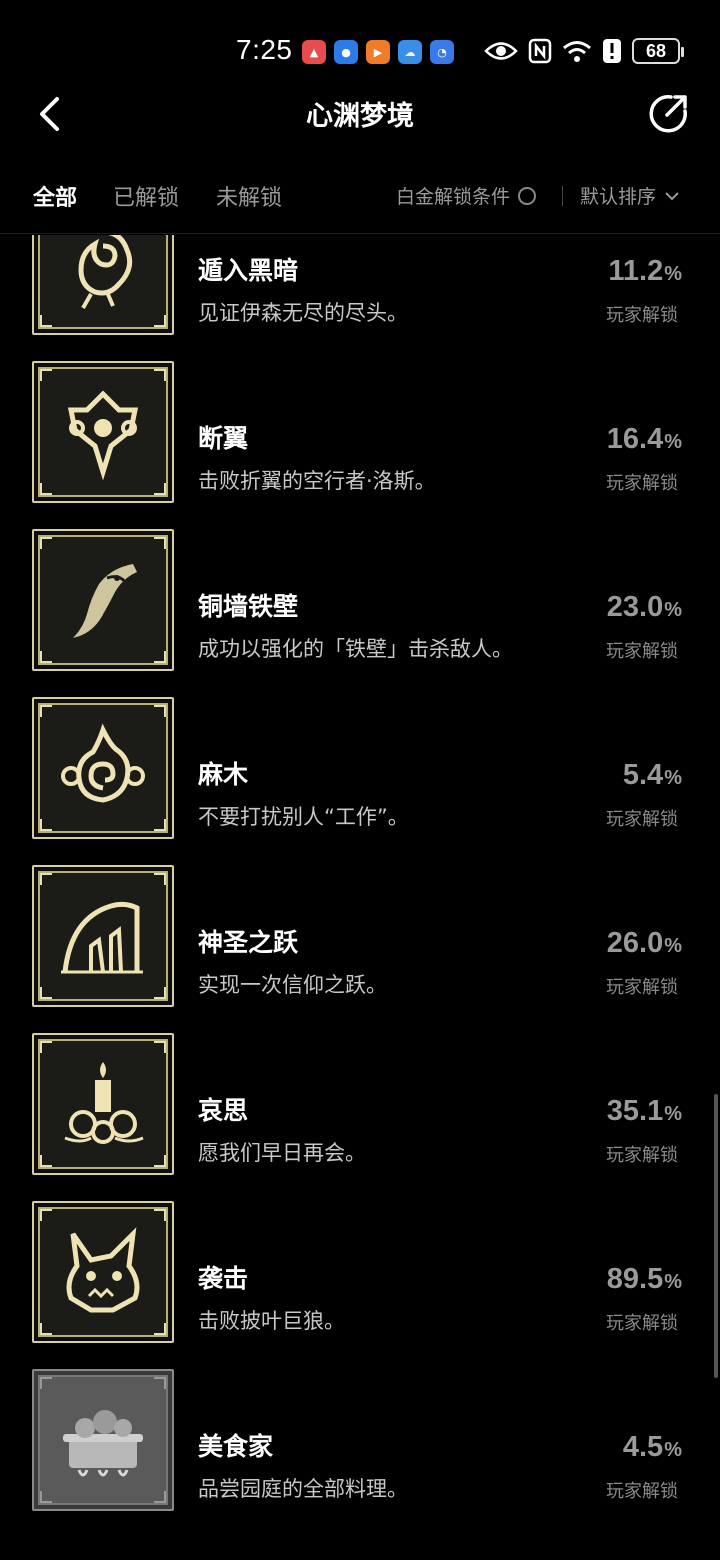 This screenshot has width=720, height=1560. Describe the element at coordinates (223, 438) in the screenshot. I see `achievement-name: 断翼` at that location.